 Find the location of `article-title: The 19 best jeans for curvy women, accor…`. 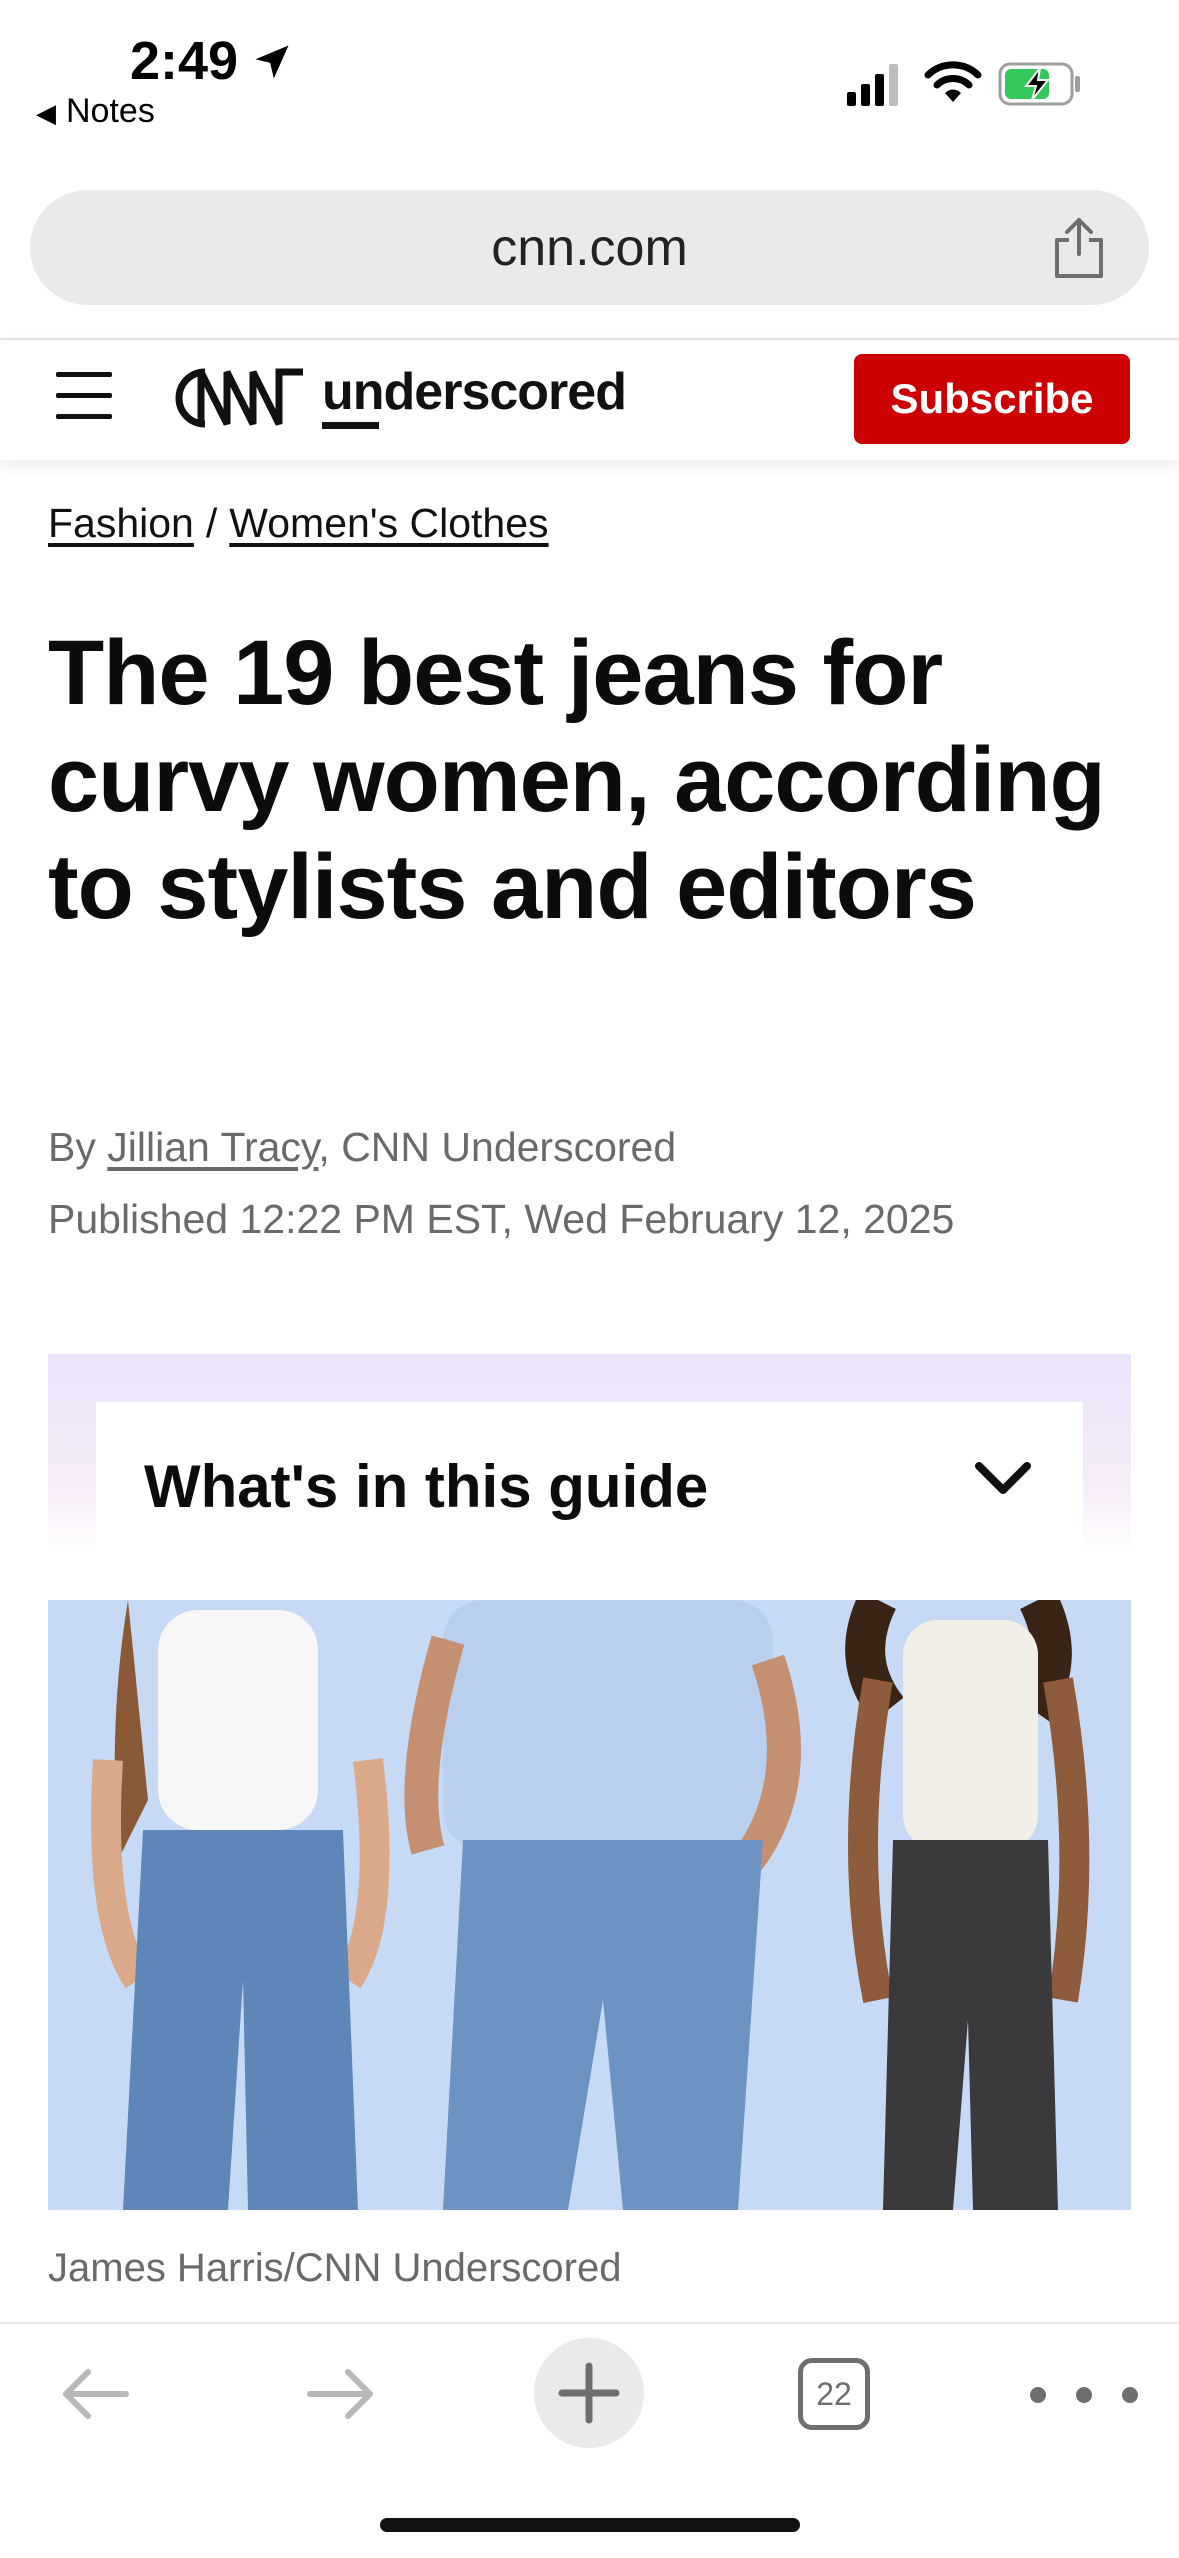

article-title: The 19 best jeans for curvy women, accor… is located at coordinates (577, 780).